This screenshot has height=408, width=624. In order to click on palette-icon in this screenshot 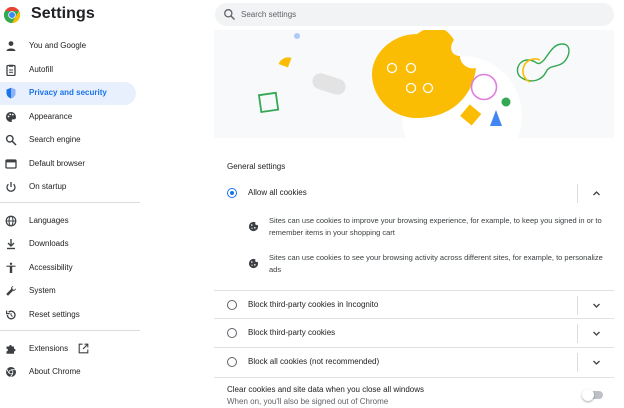, I will do `click(11, 117)`.